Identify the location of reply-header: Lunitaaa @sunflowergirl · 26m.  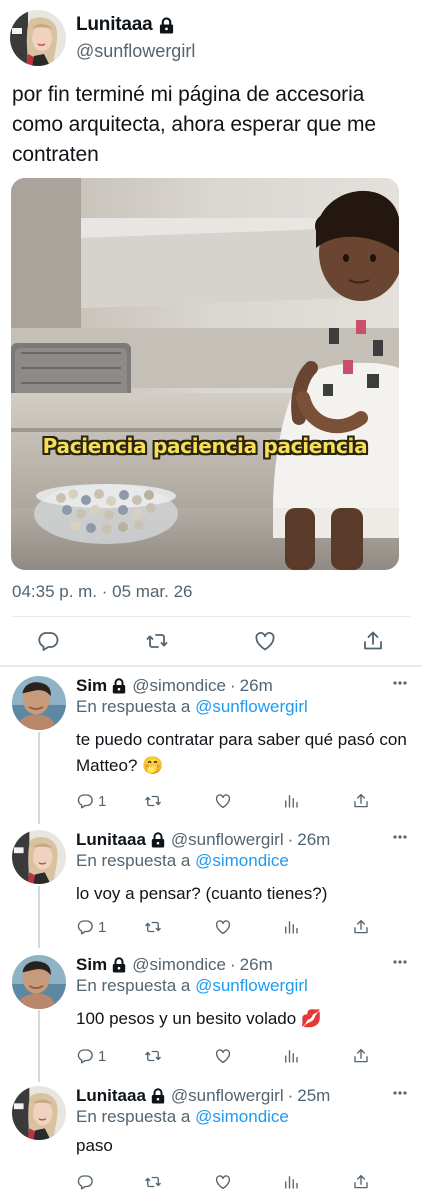
(246, 840).